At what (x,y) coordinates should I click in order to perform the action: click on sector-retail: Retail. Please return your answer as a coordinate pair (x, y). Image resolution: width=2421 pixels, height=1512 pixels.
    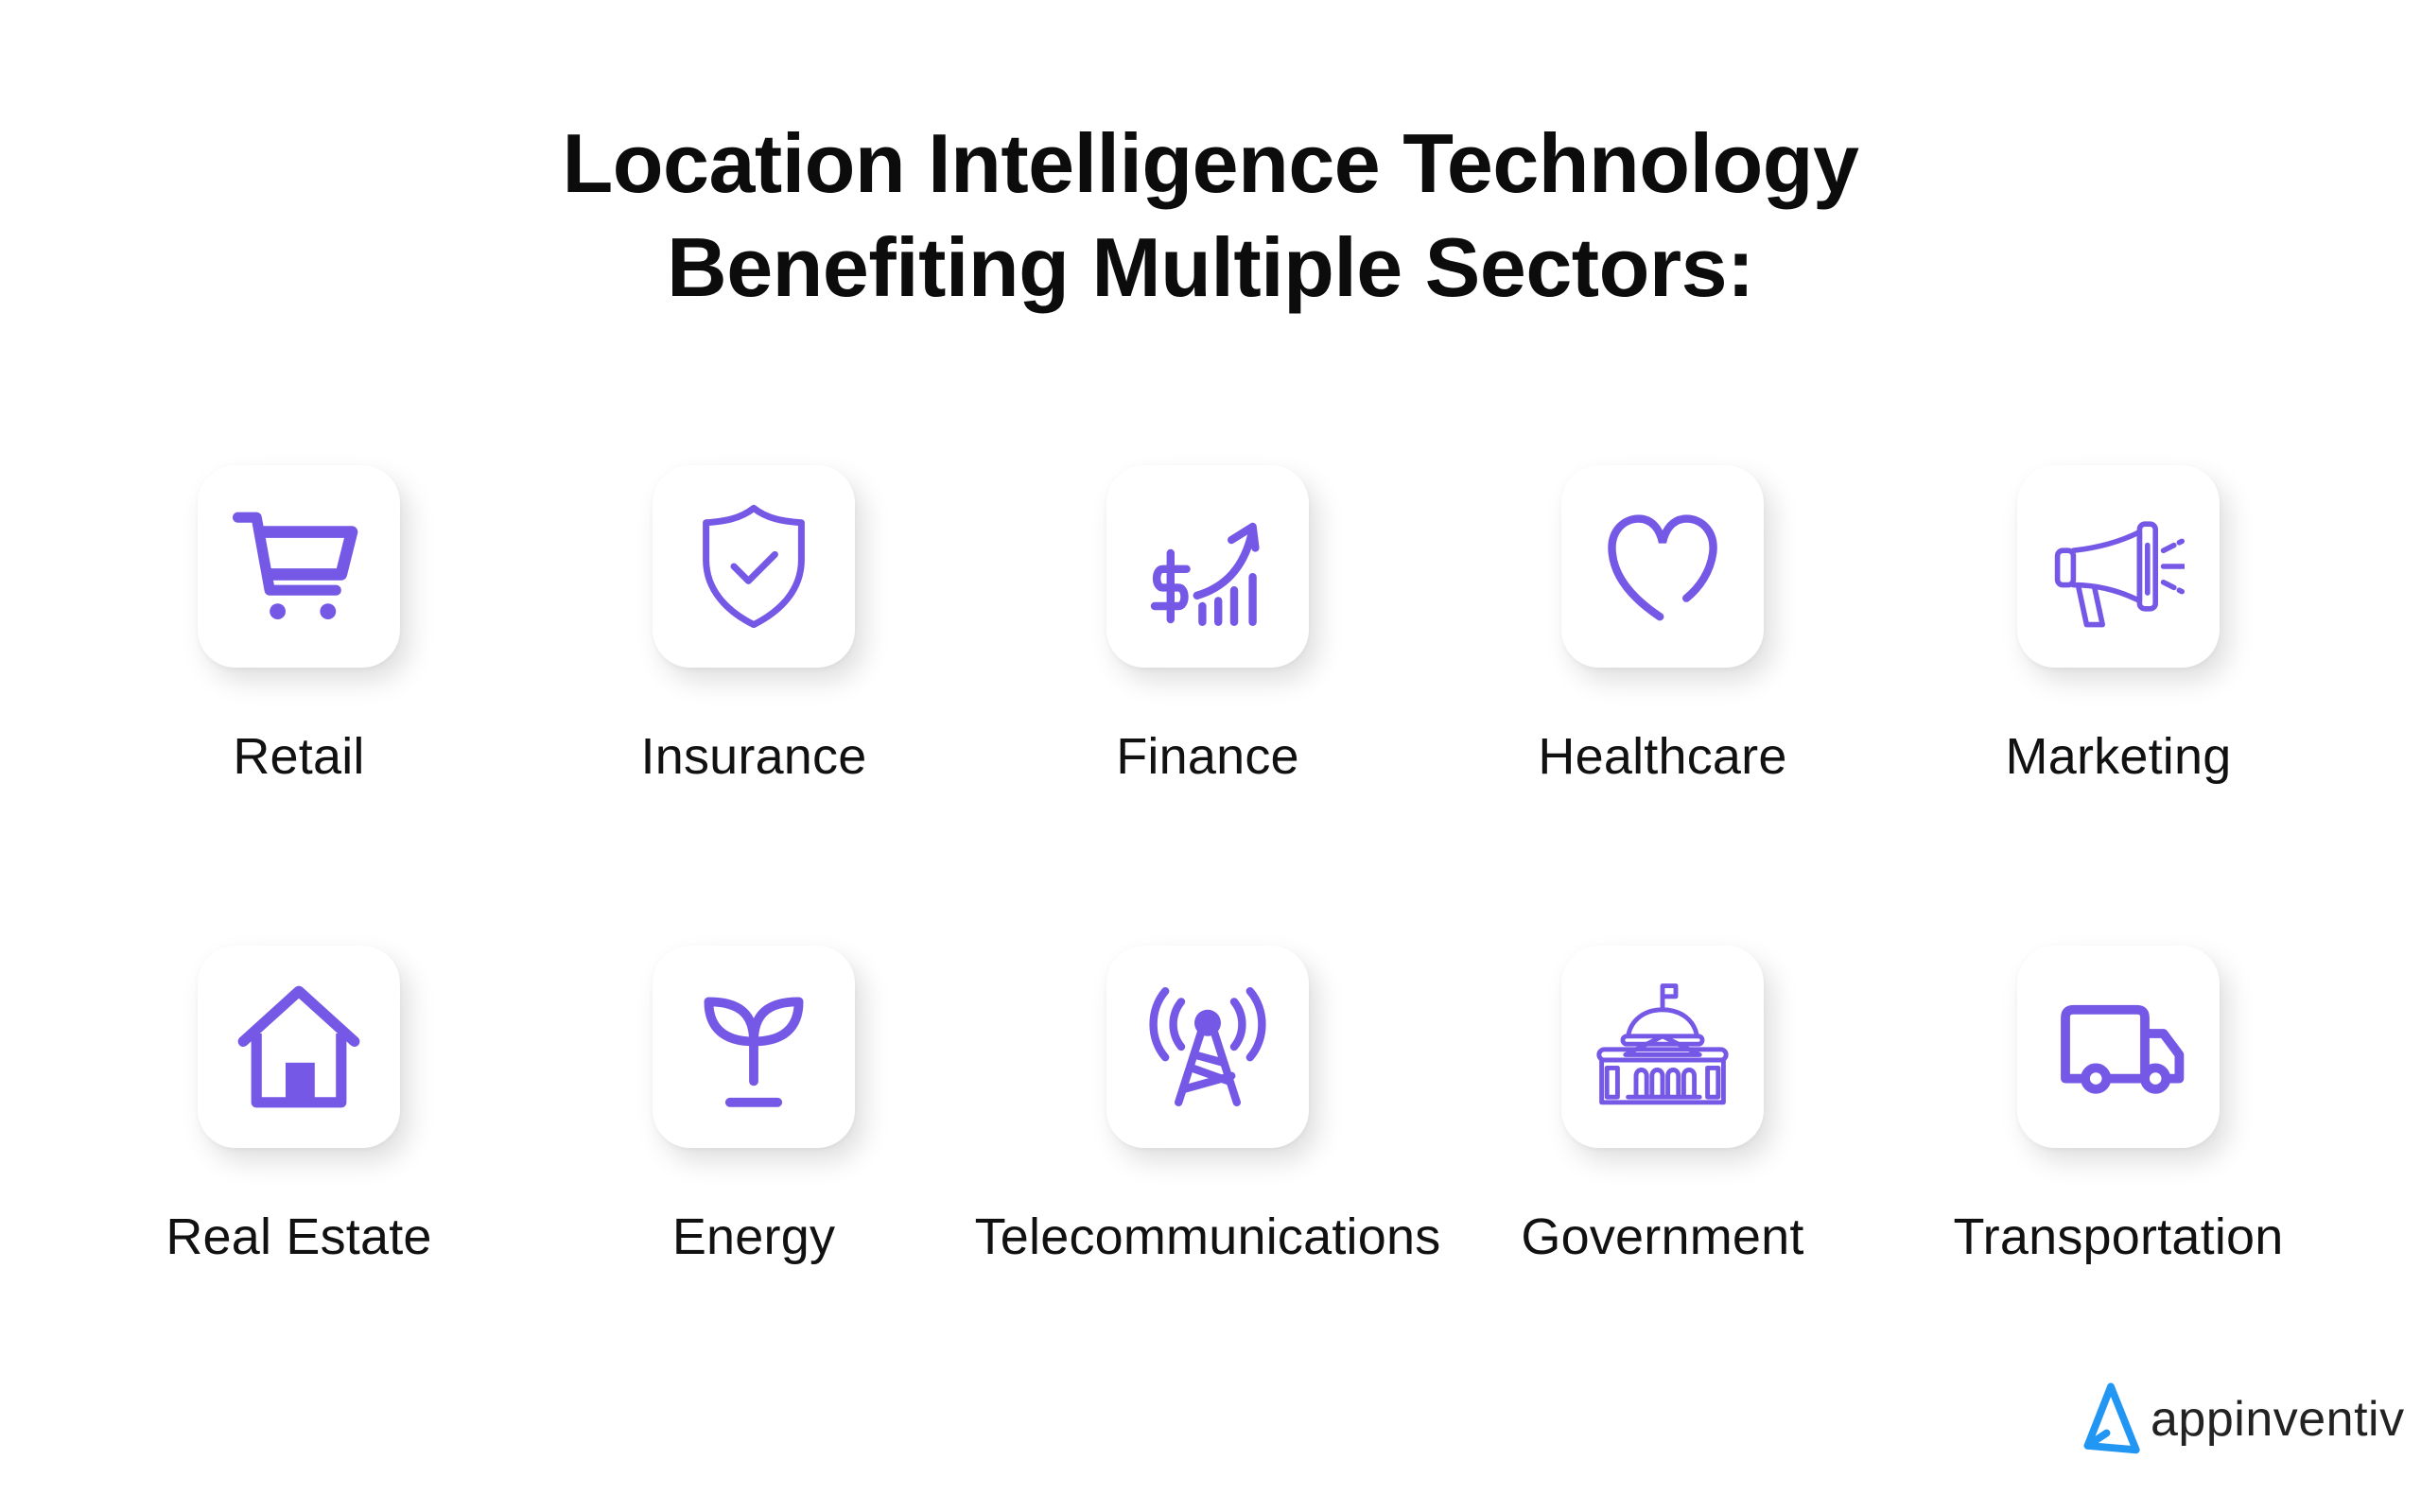
    Looking at the image, I should click on (299, 626).